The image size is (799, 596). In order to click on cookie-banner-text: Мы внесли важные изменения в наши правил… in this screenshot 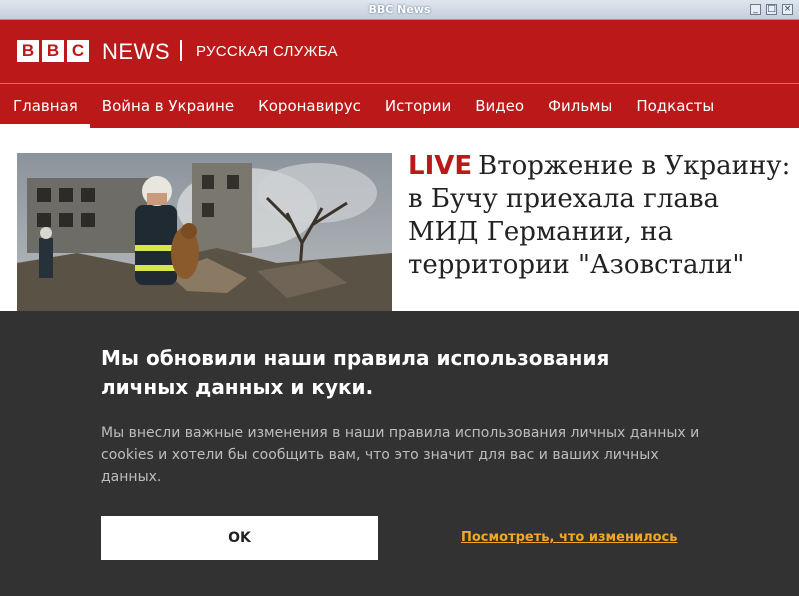, I will do `click(400, 455)`.